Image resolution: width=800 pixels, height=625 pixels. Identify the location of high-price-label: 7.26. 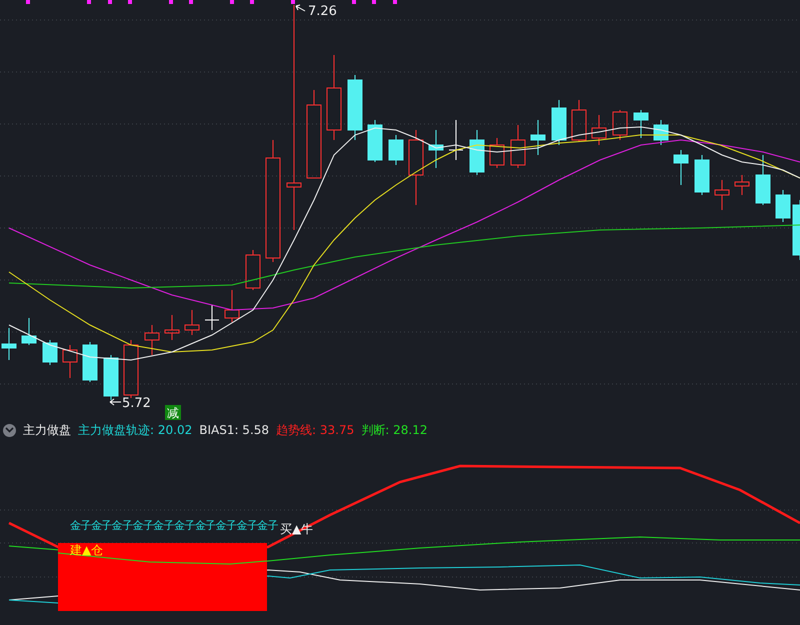
(322, 11).